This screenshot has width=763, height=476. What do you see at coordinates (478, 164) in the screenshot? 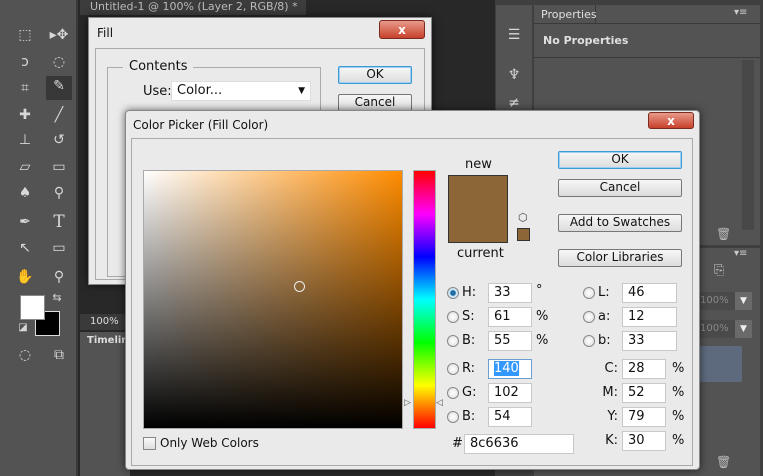
I see `new-label: new` at bounding box center [478, 164].